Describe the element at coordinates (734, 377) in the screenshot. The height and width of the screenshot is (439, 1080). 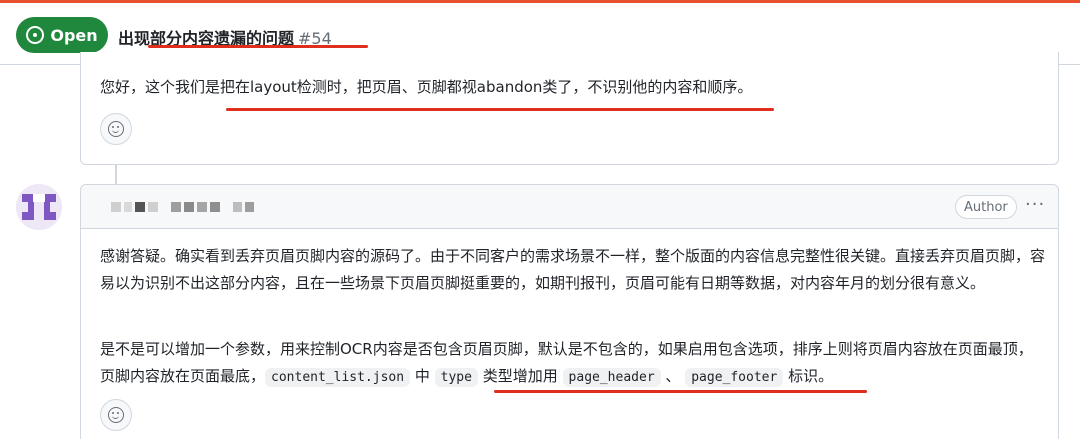
I see `code-page-footer: page_footer` at that location.